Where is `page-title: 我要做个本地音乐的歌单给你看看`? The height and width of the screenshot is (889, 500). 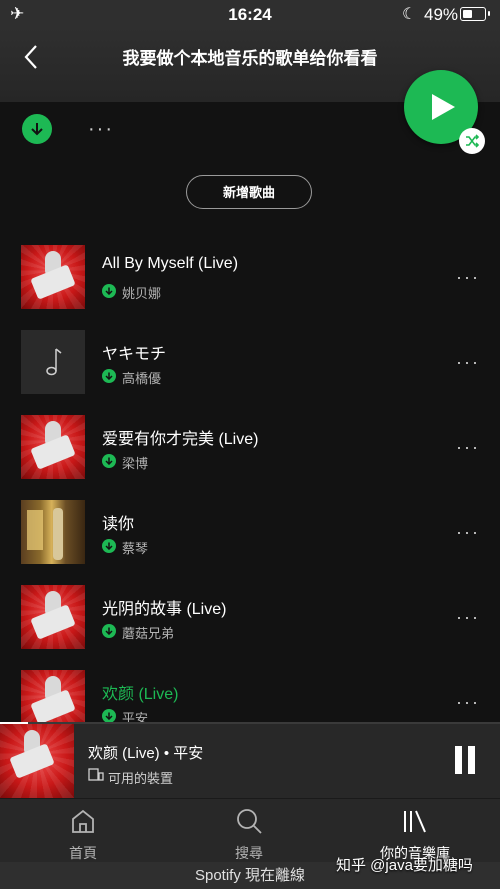 page-title: 我要做个本地音乐的歌单给你看看 is located at coordinates (250, 58).